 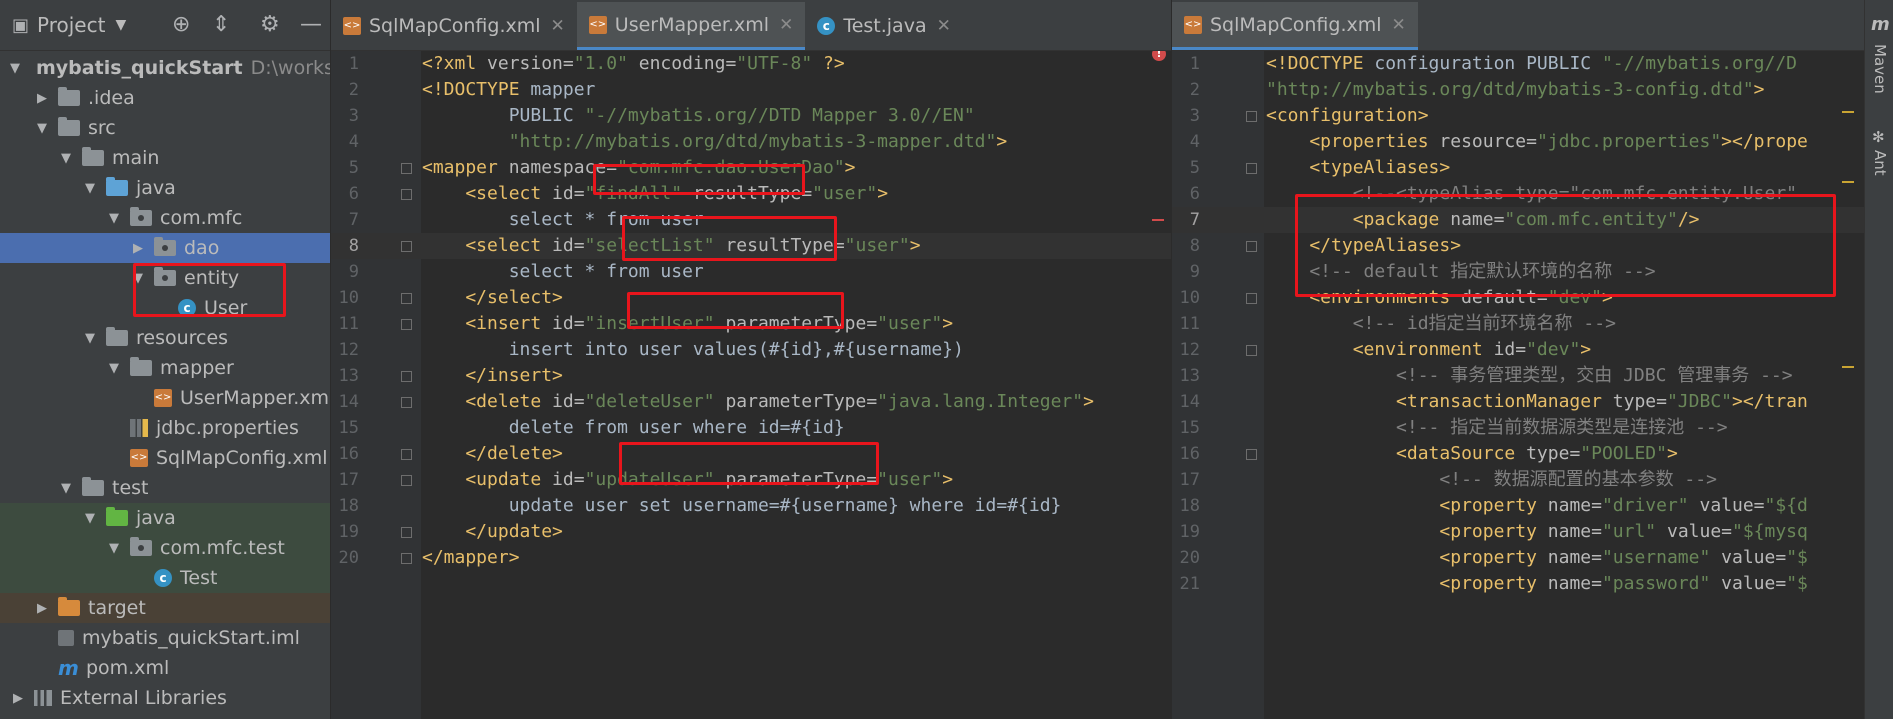 I want to click on tree-item: ▶ target, so click(x=165, y=608).